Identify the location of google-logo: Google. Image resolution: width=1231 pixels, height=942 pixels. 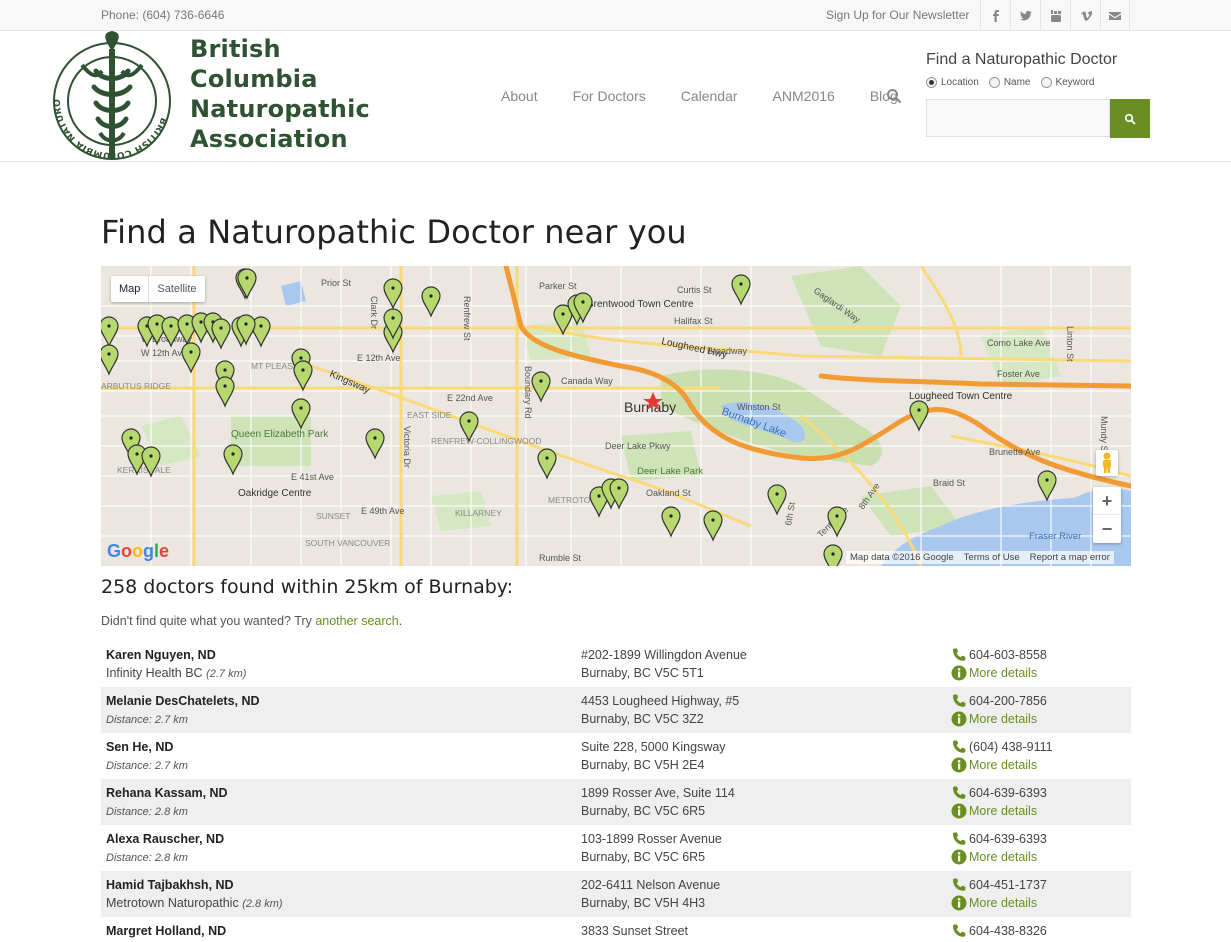
(138, 551).